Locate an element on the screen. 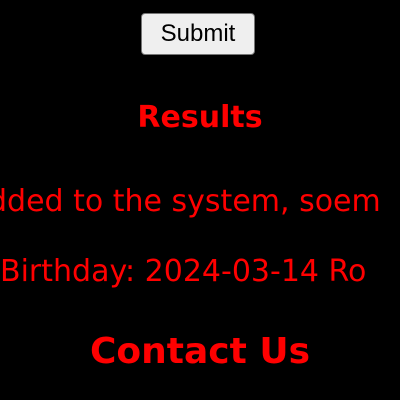  result-line-birthday: Birthday: 2024-03-14 Ro is located at coordinates (183, 271).